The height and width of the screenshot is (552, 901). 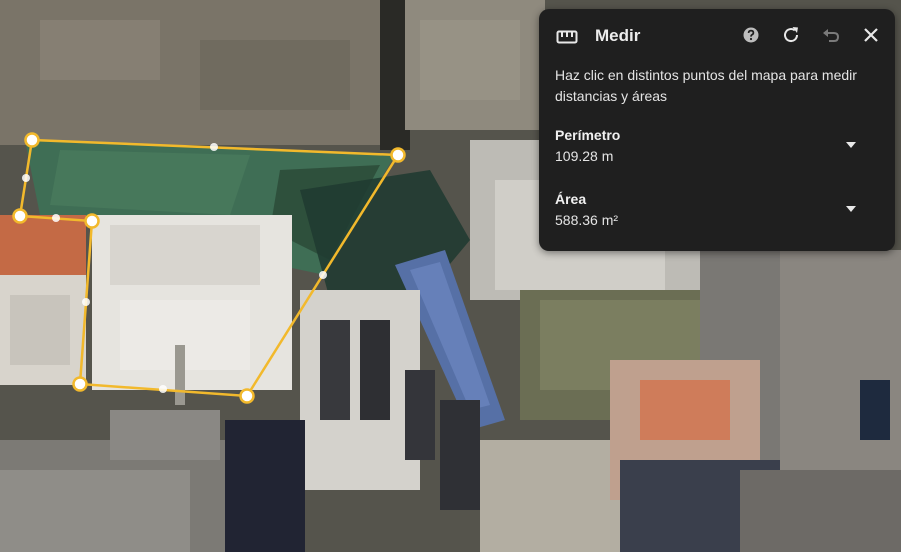 What do you see at coordinates (618, 35) in the screenshot?
I see `panel-title: Medir` at bounding box center [618, 35].